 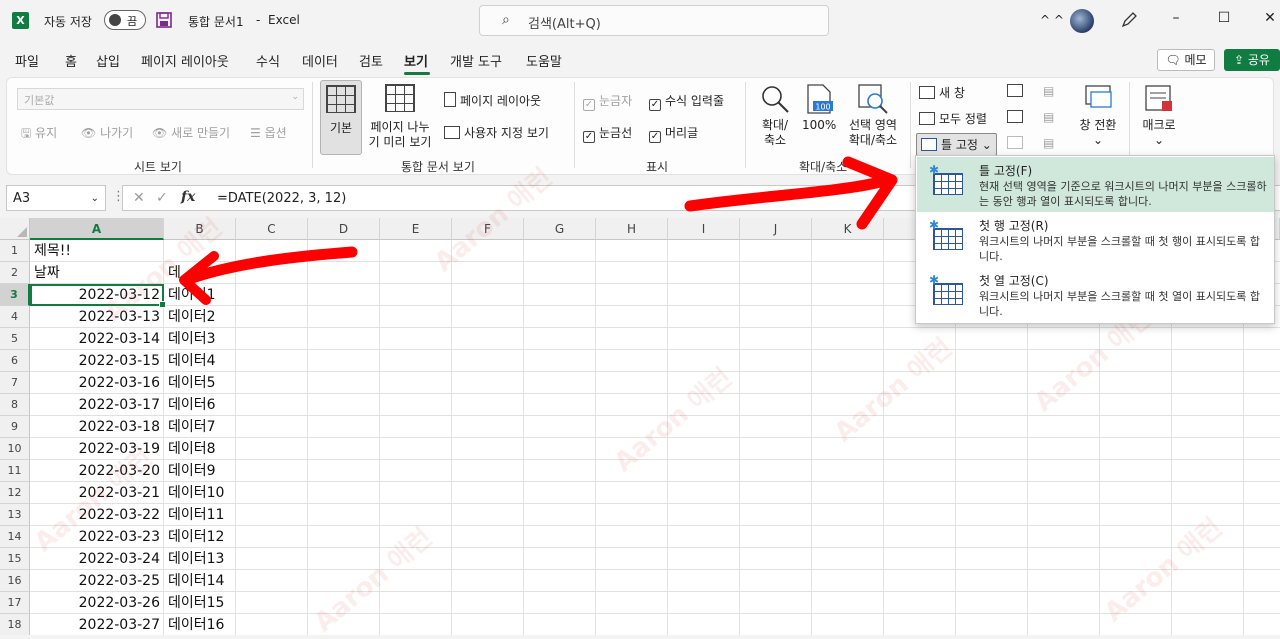 What do you see at coordinates (496, 132) in the screenshot?
I see `custom-view-button: 사용자 지정 보기` at bounding box center [496, 132].